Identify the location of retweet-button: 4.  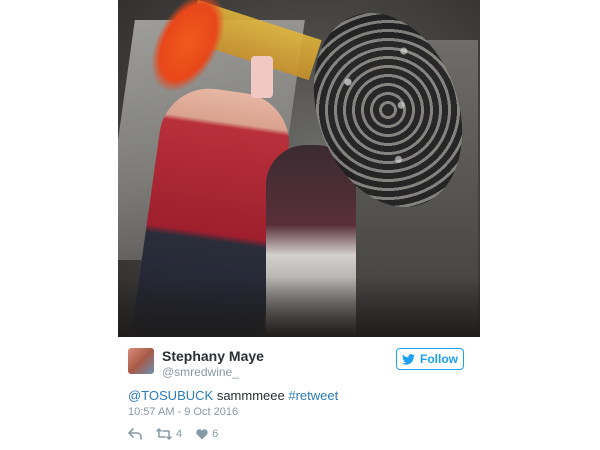
(169, 434).